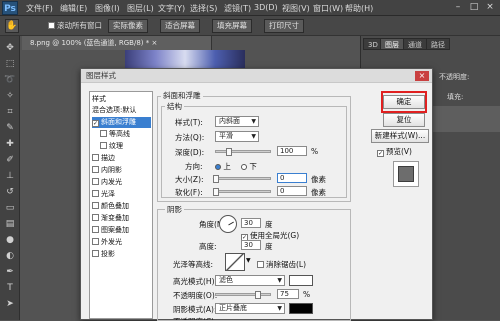 The image size is (500, 321). What do you see at coordinates (292, 178) in the screenshot?
I see `size-input: 0` at bounding box center [292, 178].